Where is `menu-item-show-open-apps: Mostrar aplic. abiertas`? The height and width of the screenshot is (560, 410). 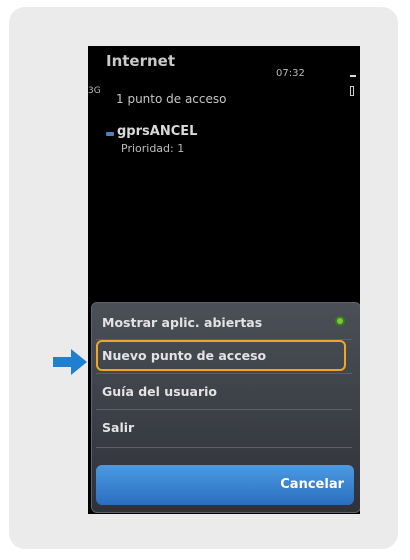
menu-item-show-open-apps: Mostrar aplic. abiertas is located at coordinates (223, 322).